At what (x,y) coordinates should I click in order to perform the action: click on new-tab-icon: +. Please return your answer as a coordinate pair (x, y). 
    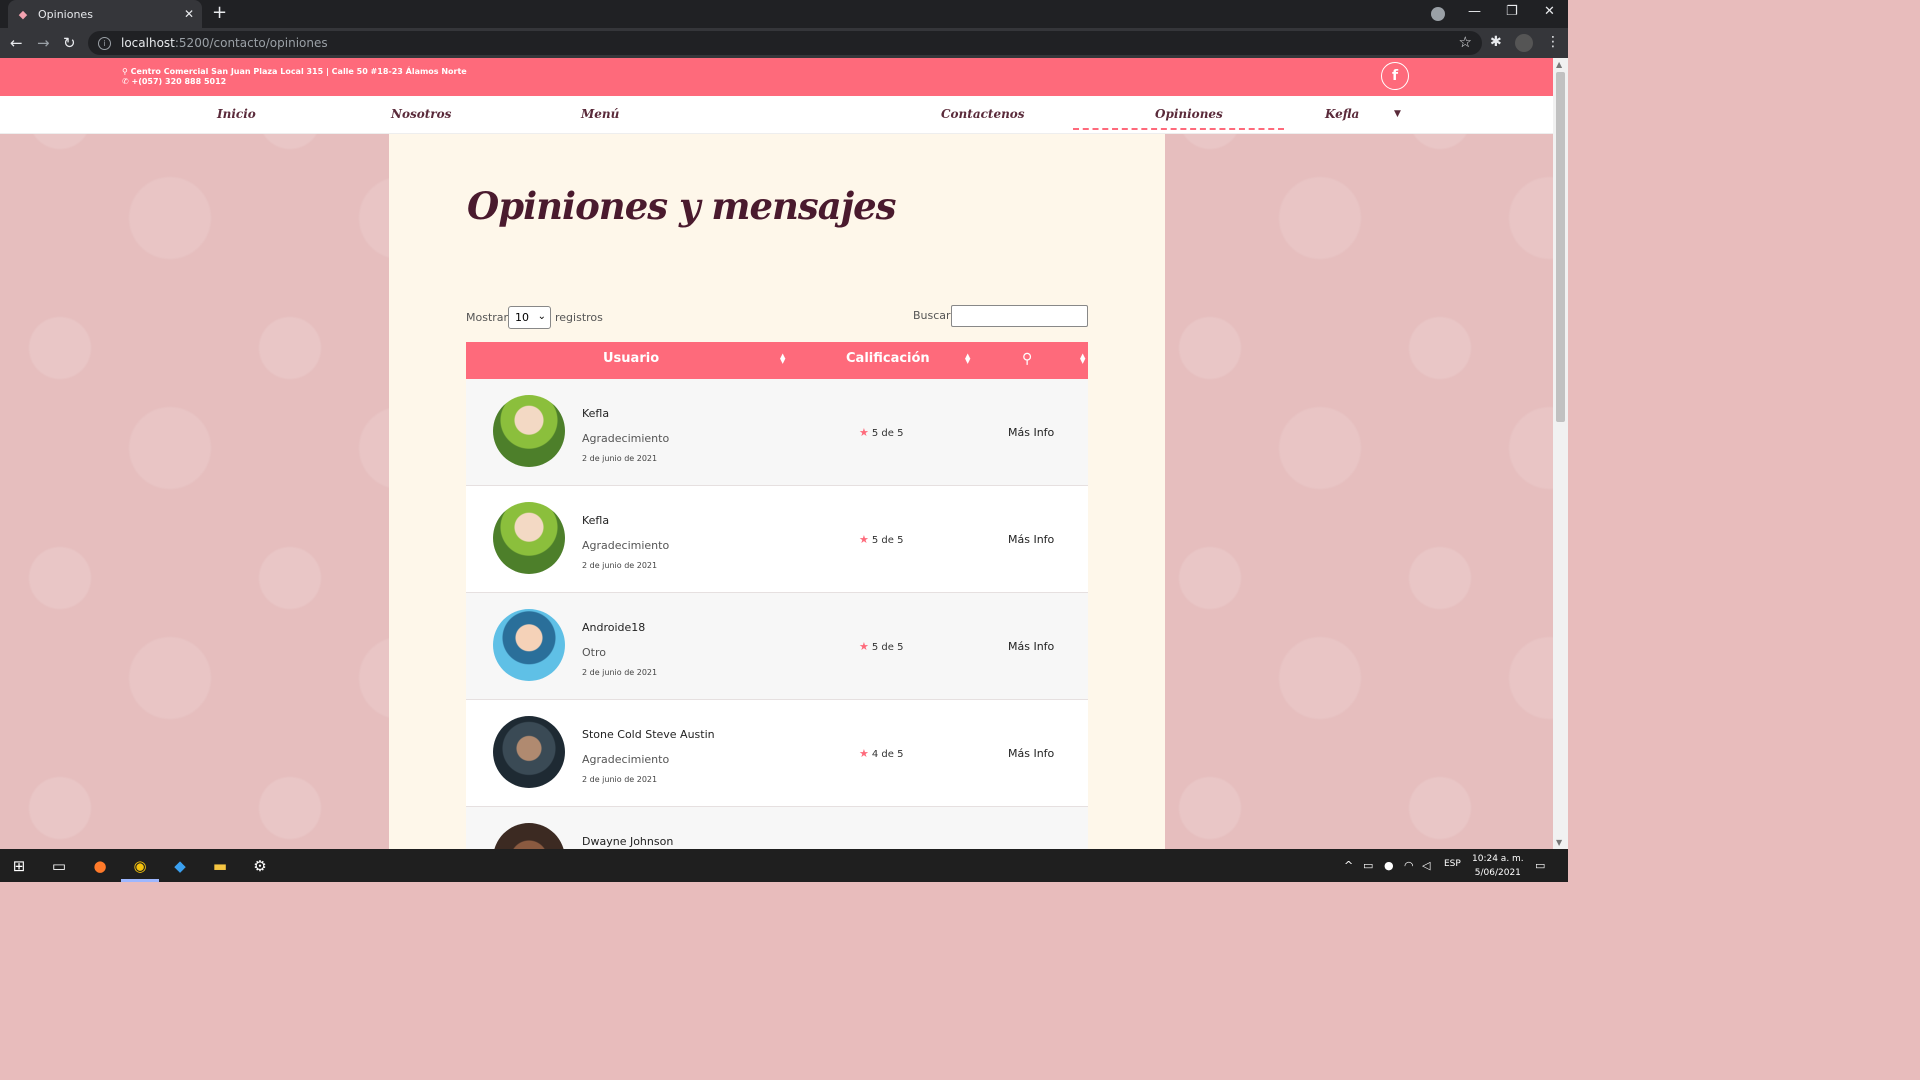
    Looking at the image, I should click on (219, 13).